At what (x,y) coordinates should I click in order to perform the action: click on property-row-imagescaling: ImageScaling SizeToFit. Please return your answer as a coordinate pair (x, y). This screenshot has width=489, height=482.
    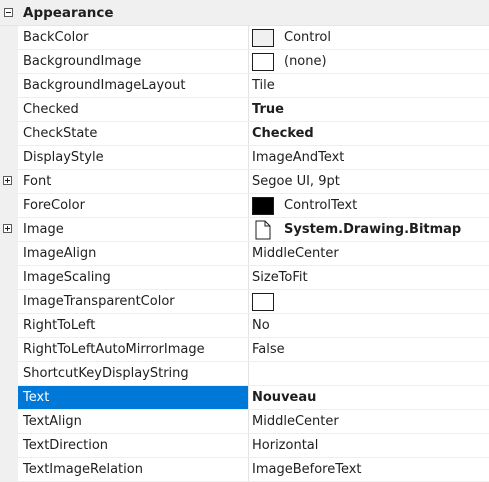
    Looking at the image, I should click on (244, 278).